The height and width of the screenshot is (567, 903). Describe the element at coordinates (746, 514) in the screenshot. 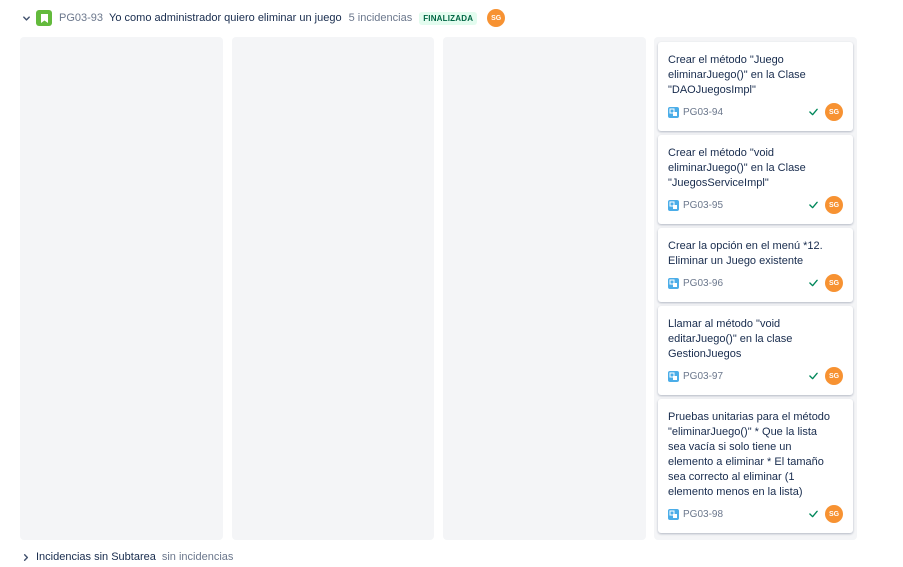

I see `card-key: PG03-98` at that location.